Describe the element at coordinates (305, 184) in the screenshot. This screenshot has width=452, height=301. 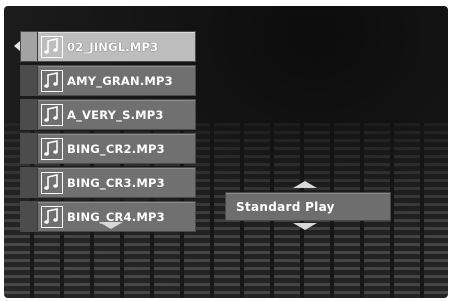
I see `mode-up-arrow-icon` at that location.